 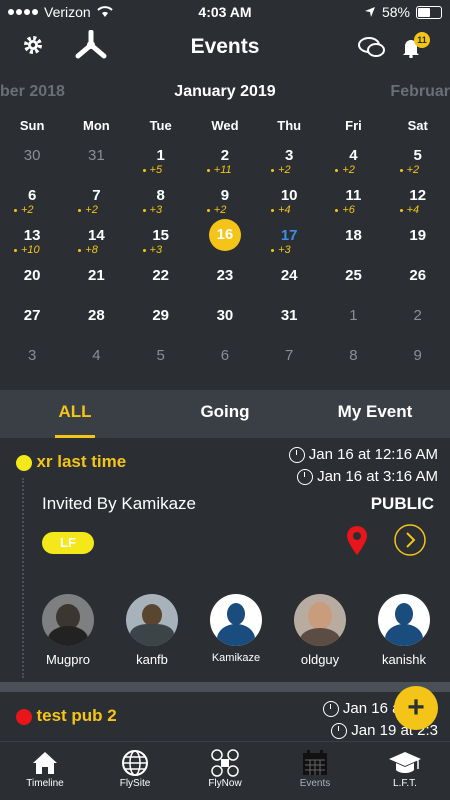 I want to click on calendar-day: 9, so click(x=418, y=363).